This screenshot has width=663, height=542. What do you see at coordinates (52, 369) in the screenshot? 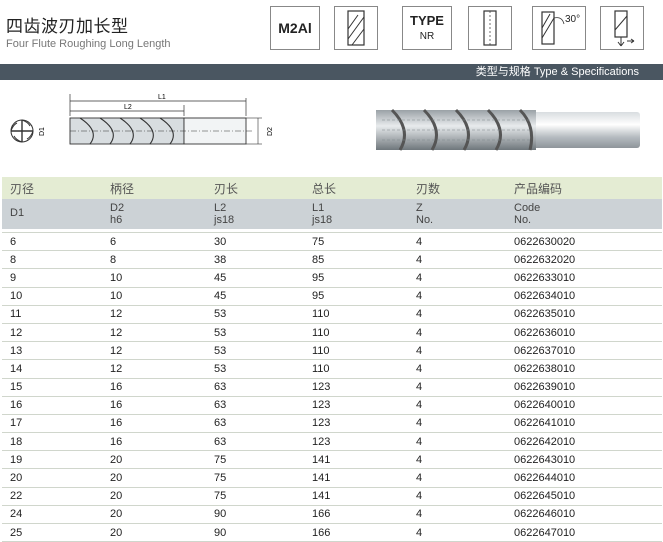
I see `table-cell: 14` at bounding box center [52, 369].